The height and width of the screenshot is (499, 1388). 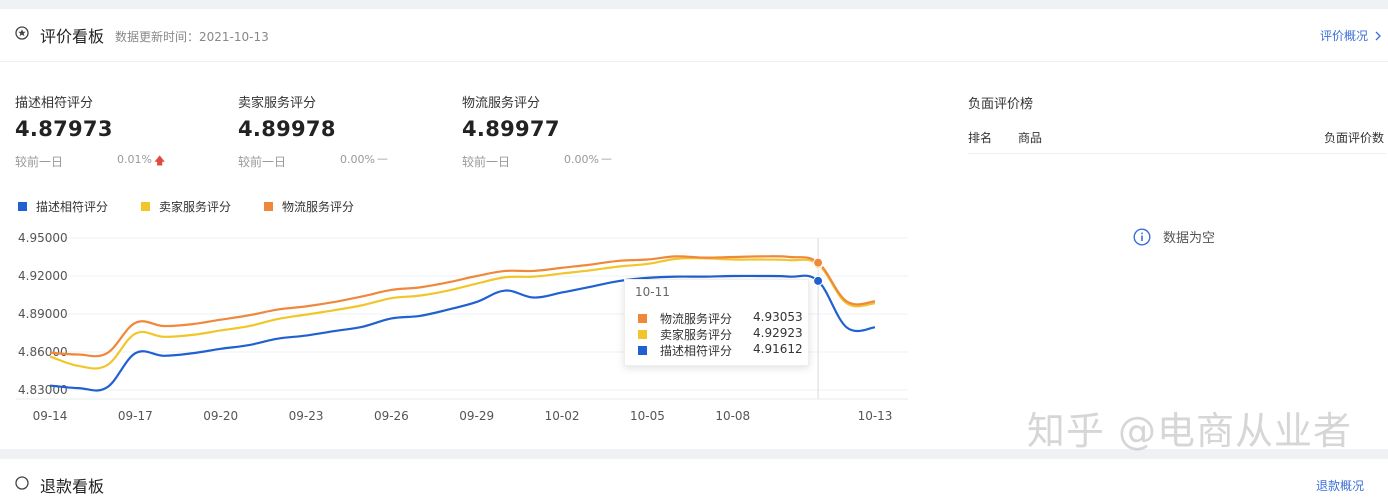 I want to click on negative-table-header: 排名 商品 负面评价数, so click(x=1177, y=137).